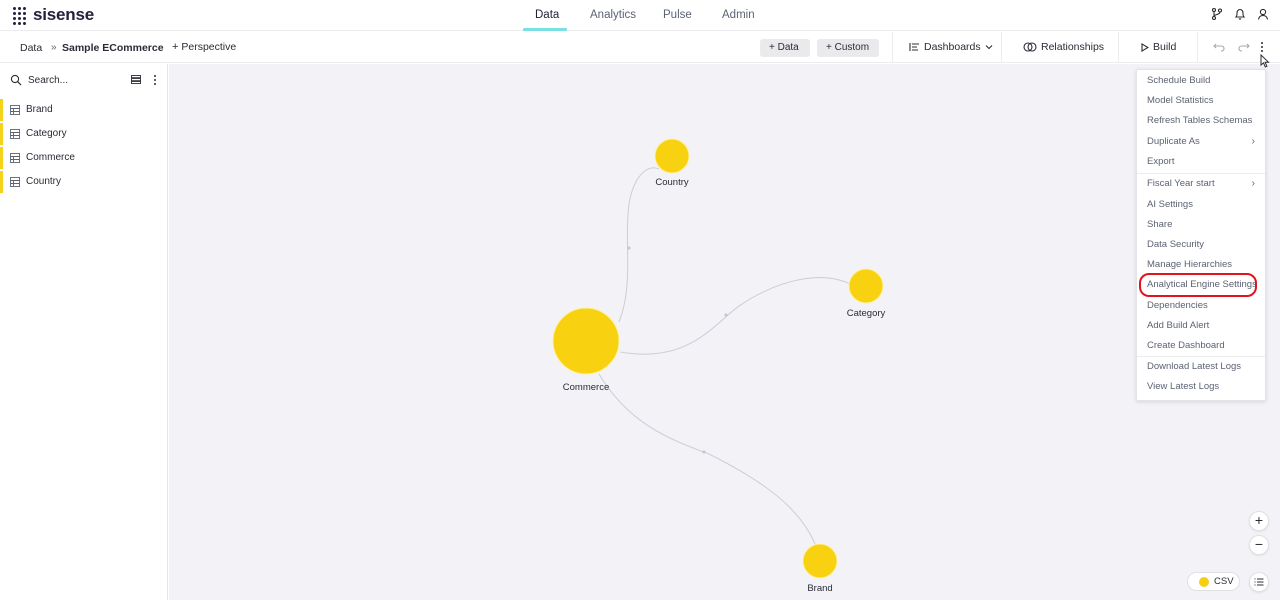 This screenshot has width=1280, height=600. I want to click on tables-list: Brand Category Commerce Country, so click(83, 146).